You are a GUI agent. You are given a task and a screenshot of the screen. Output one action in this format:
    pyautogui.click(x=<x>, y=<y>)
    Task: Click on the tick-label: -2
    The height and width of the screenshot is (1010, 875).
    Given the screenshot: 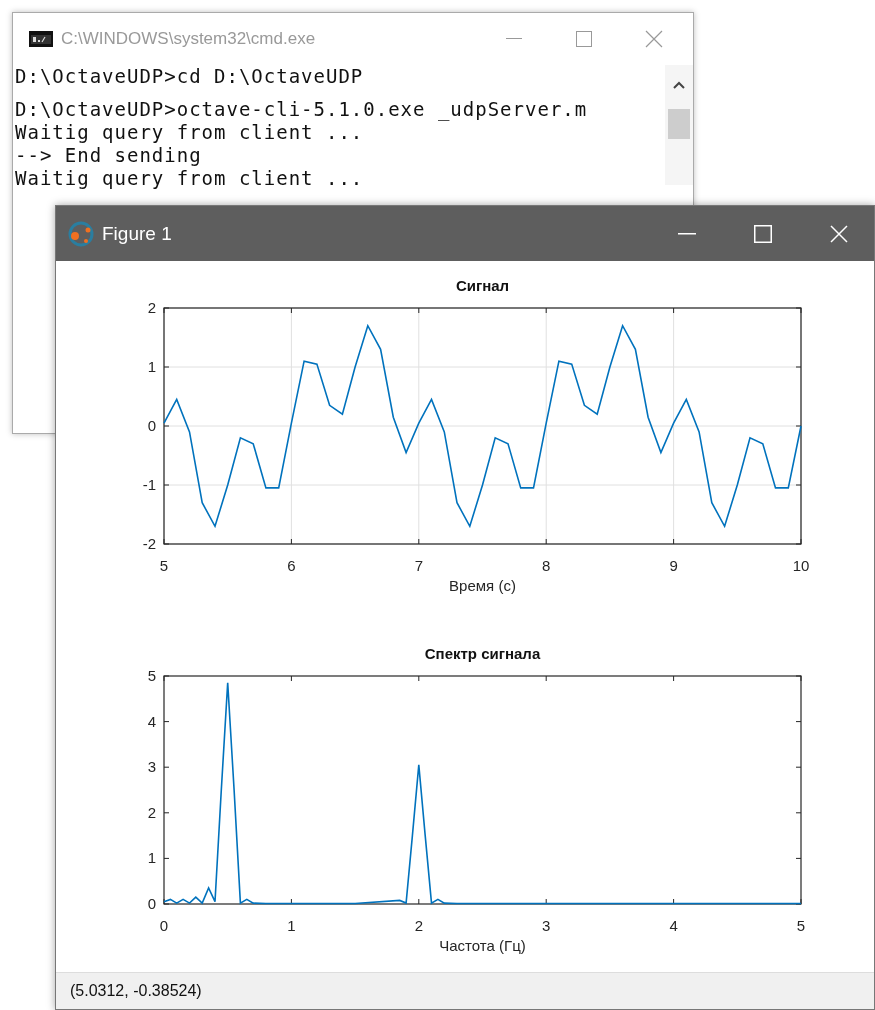 What is the action you would take?
    pyautogui.click(x=149, y=543)
    